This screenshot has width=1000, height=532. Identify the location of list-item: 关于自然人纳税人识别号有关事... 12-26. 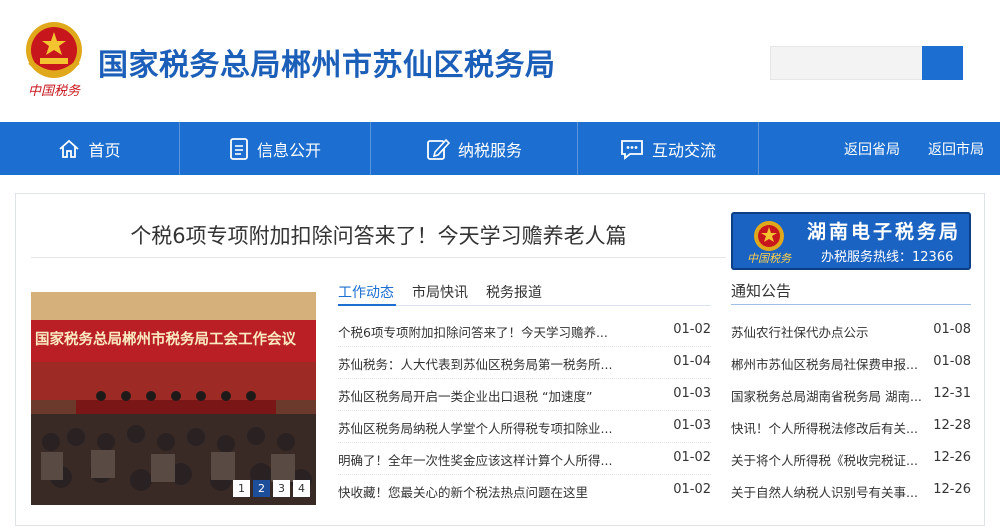
(851, 491).